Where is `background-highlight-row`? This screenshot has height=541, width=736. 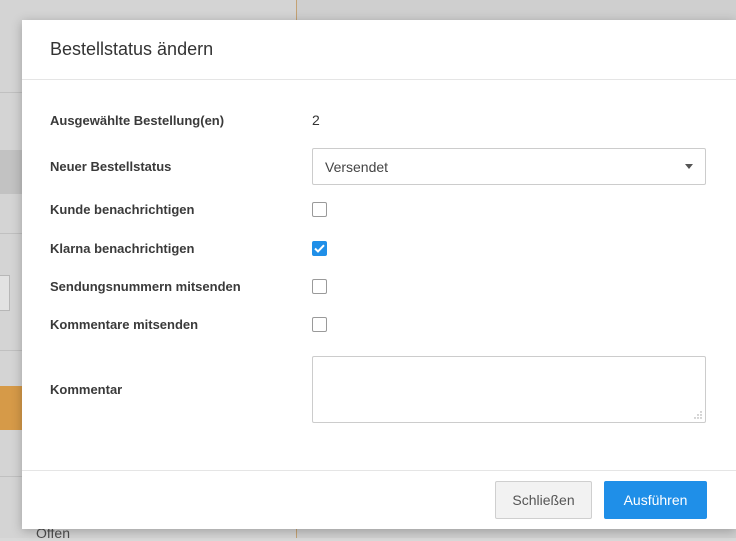
background-highlight-row is located at coordinates (11, 408).